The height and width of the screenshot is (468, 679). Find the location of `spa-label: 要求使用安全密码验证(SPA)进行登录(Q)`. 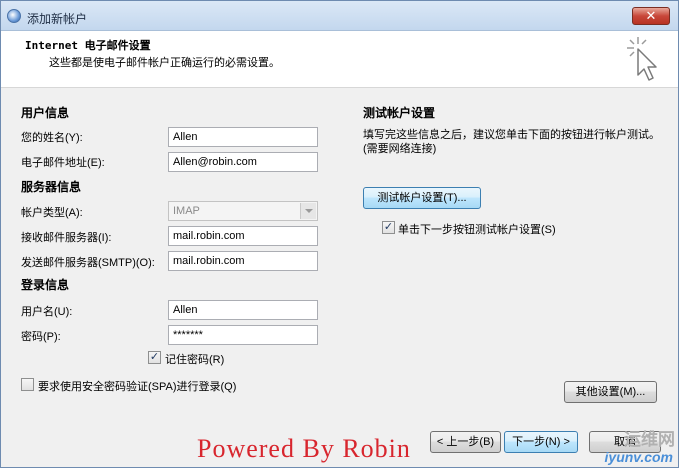

spa-label: 要求使用安全密码验证(SPA)进行登录(Q) is located at coordinates (137, 387).